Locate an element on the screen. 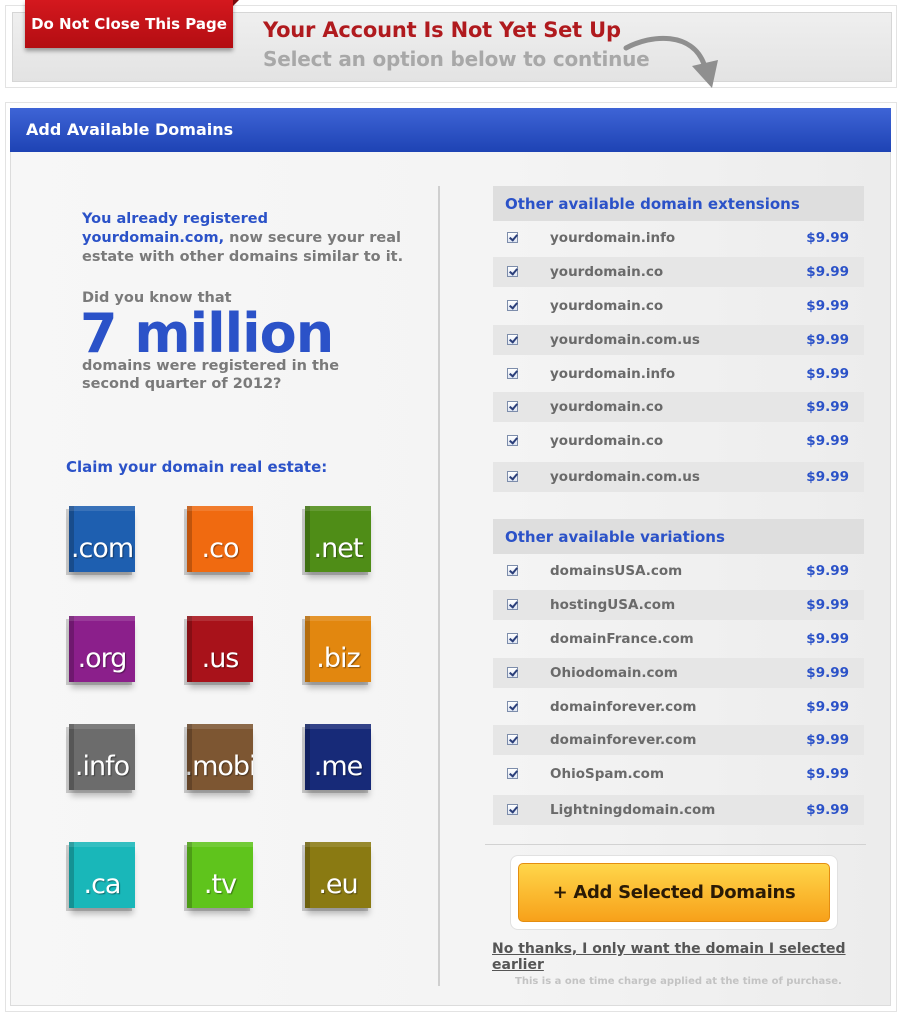 The height and width of the screenshot is (1016, 902). tld-tile: .me is located at coordinates (338, 757).